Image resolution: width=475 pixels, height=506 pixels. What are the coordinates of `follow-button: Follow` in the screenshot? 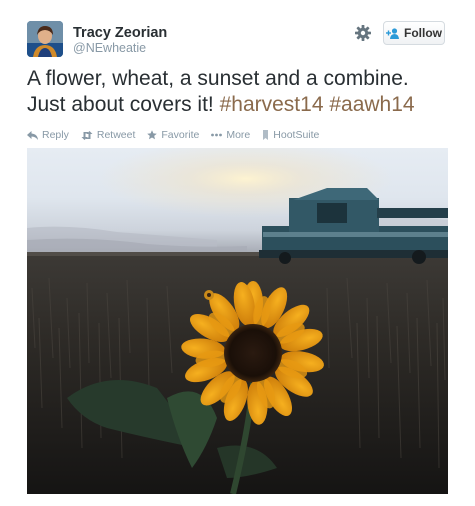 It's located at (414, 33).